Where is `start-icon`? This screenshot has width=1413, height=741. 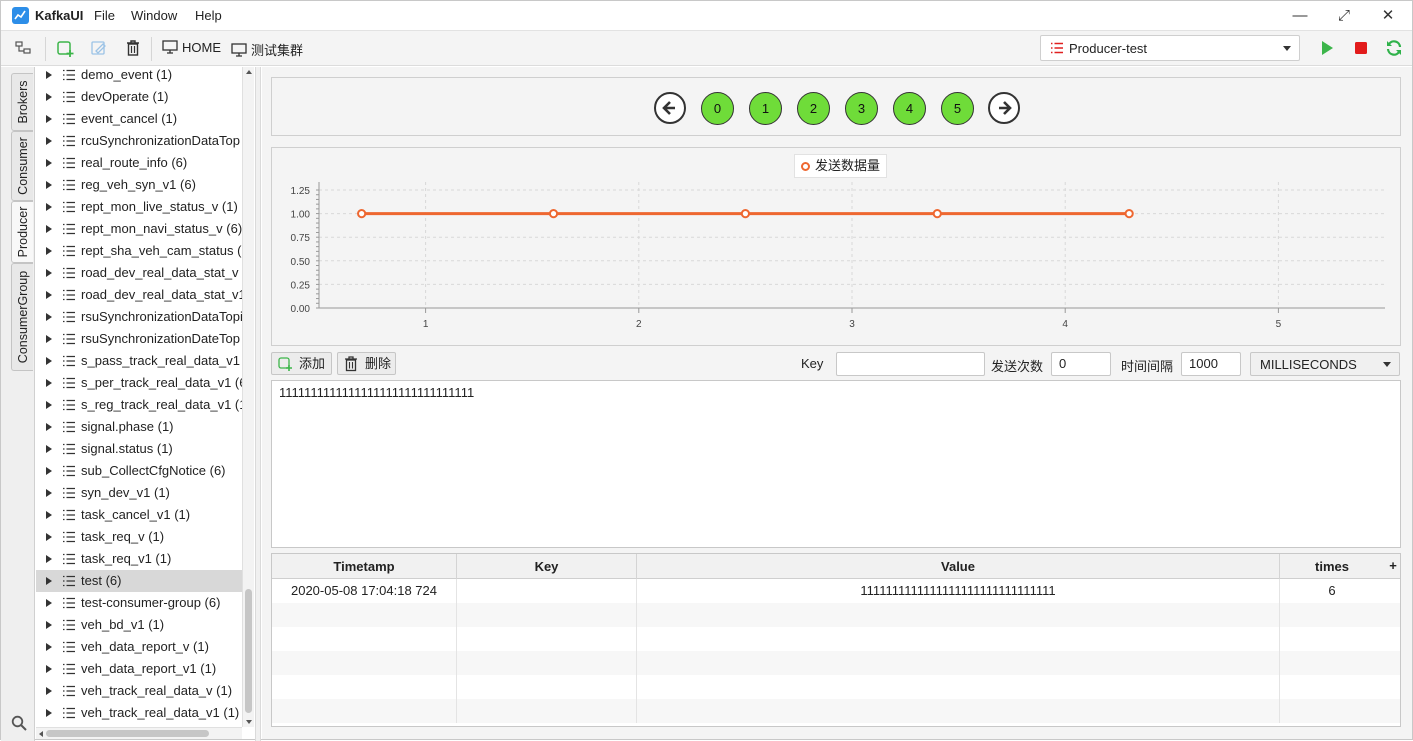
start-icon is located at coordinates (1328, 49).